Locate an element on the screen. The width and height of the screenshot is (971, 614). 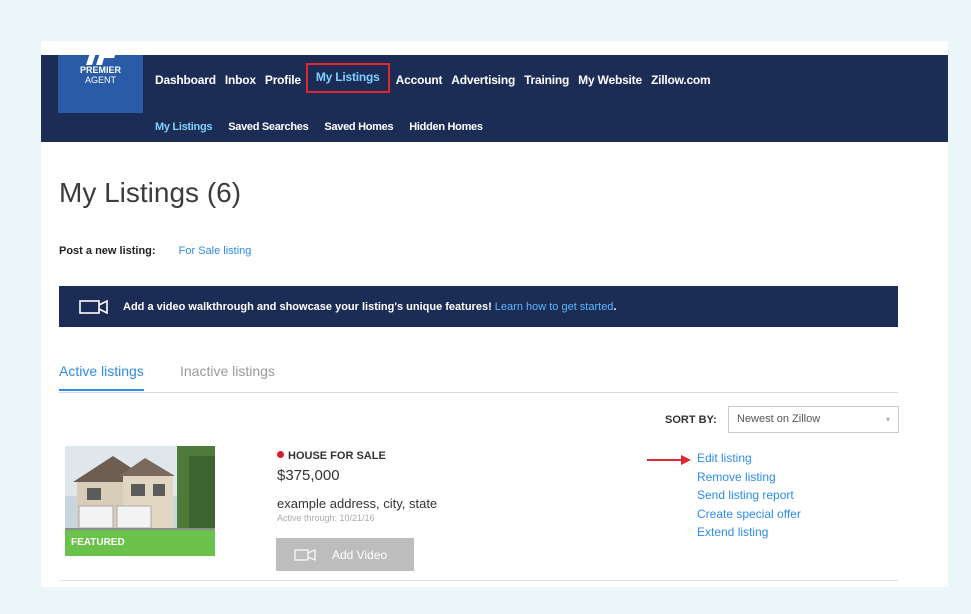
sort-select-value: Newest on Zillow is located at coordinates (779, 419).